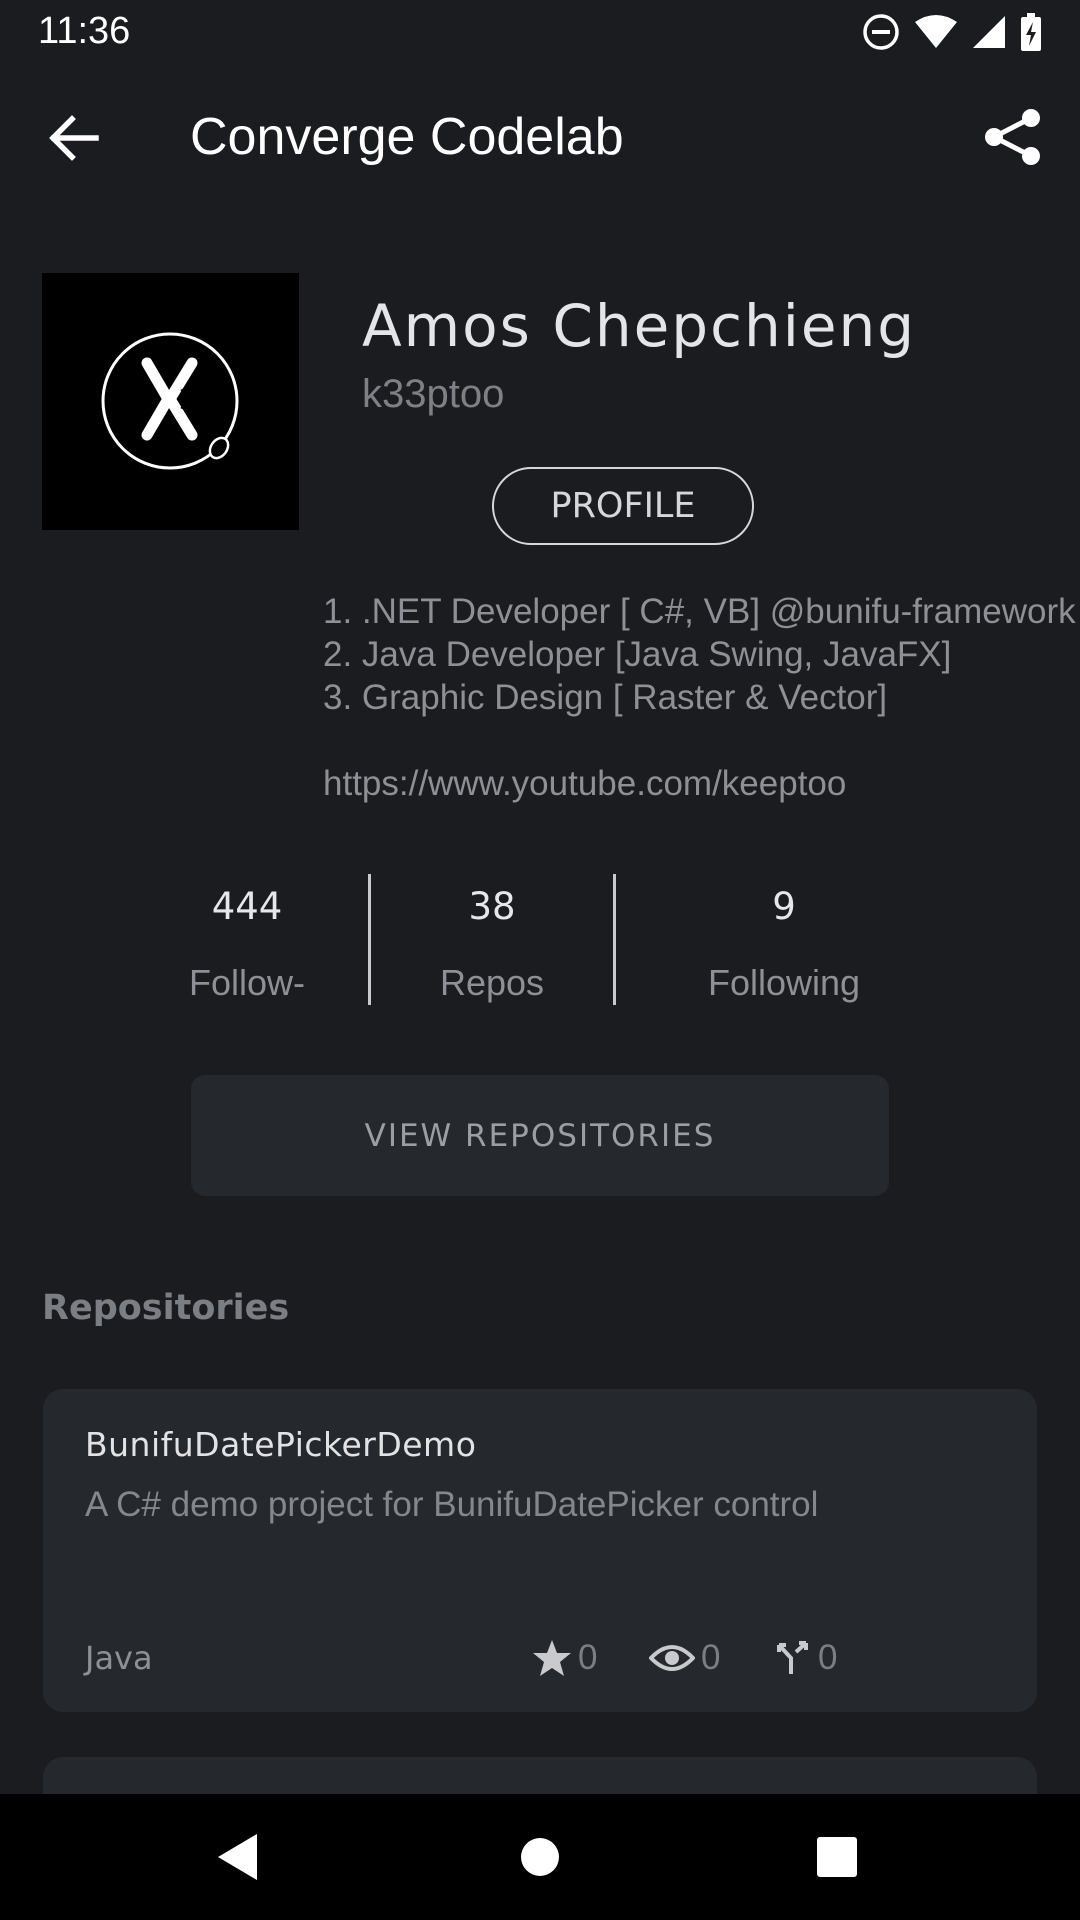 The height and width of the screenshot is (1920, 1080). What do you see at coordinates (552, 1658) in the screenshot?
I see `star-icon` at bounding box center [552, 1658].